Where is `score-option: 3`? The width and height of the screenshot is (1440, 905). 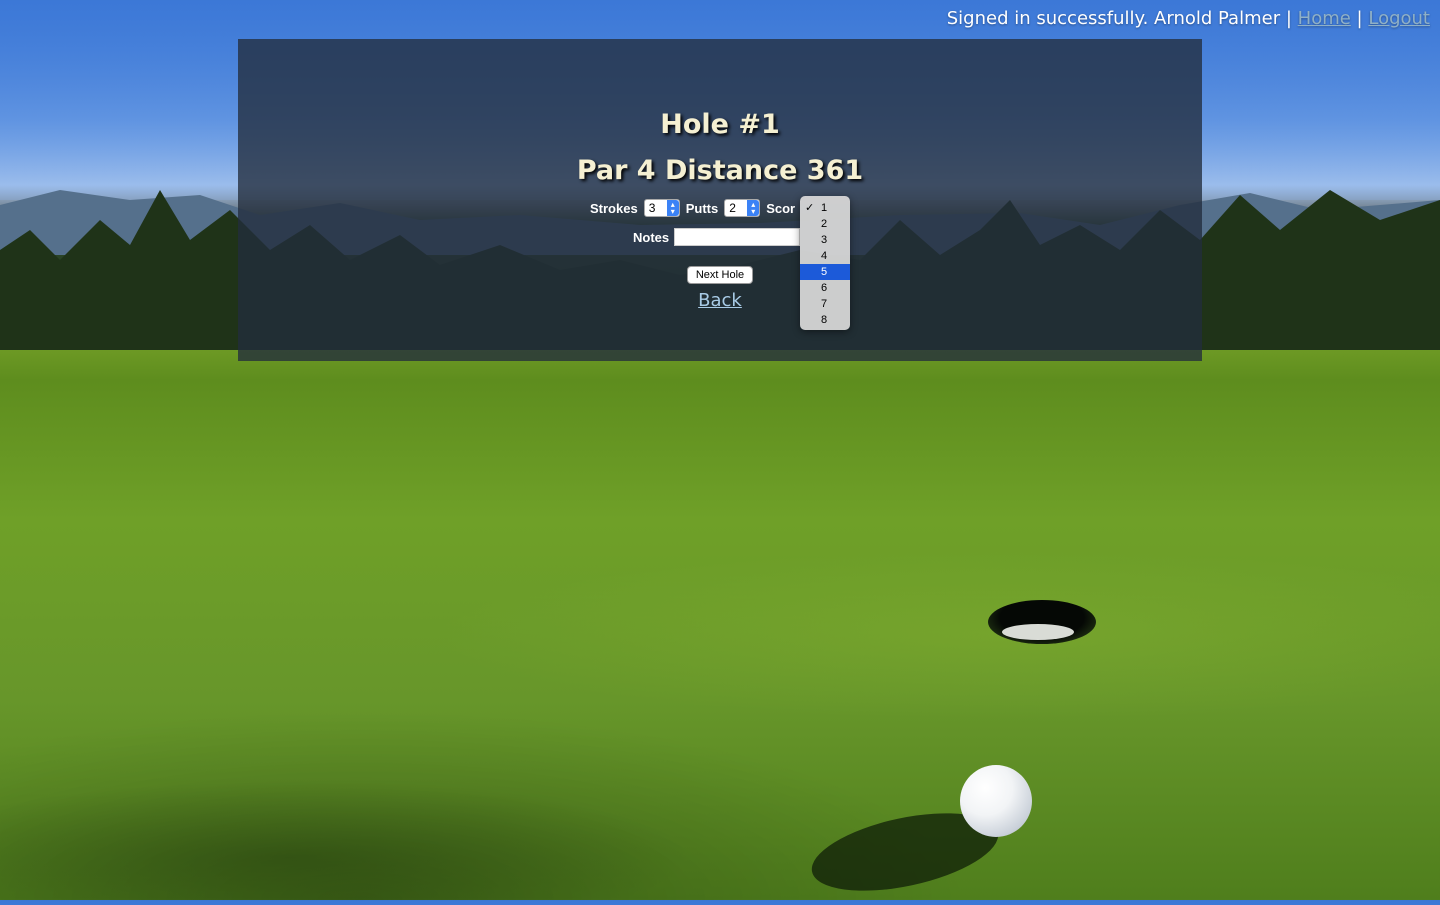
score-option: 3 is located at coordinates (825, 240).